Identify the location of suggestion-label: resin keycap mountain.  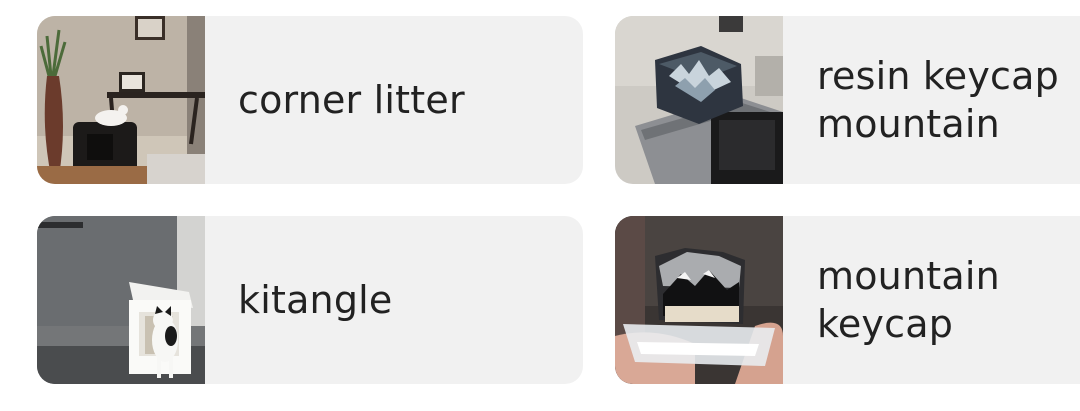
(938, 100).